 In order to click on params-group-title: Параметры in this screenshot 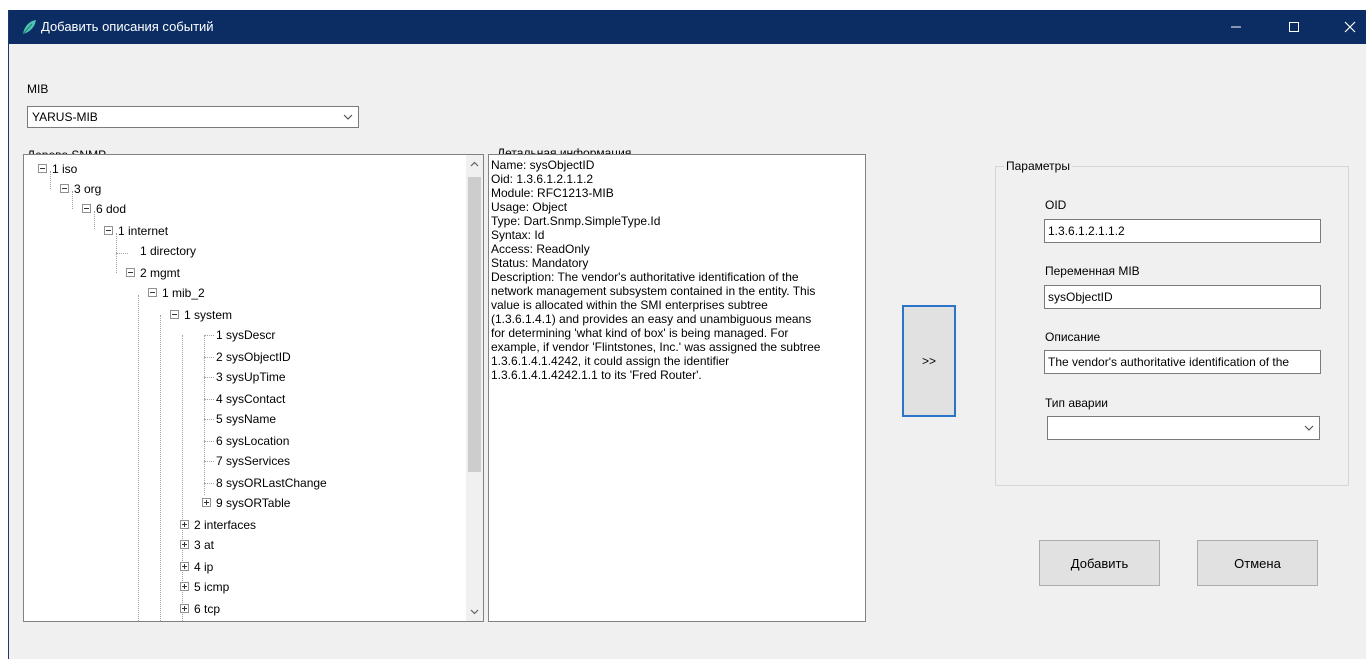, I will do `click(1038, 166)`.